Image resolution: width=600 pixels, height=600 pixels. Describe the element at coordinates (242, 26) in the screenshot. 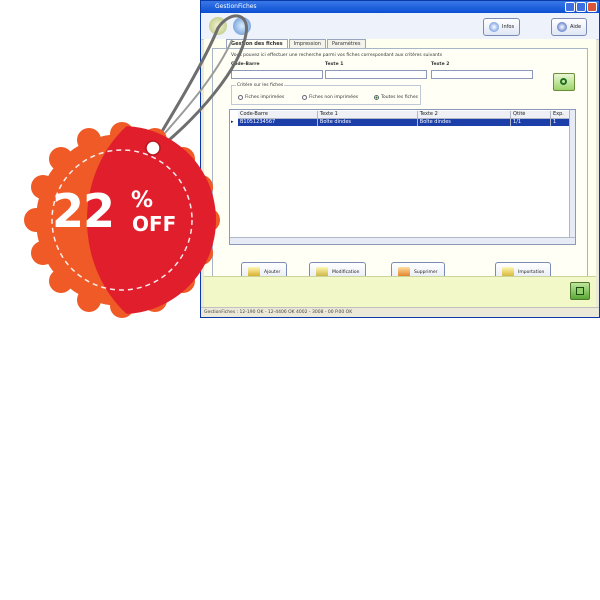

I see `refresh-icon` at that location.